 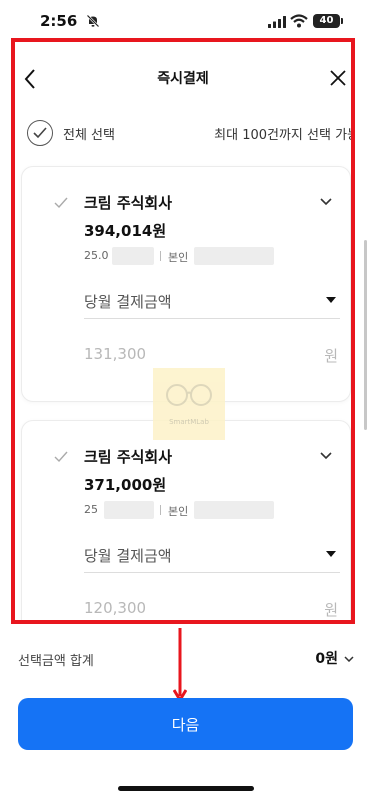 I want to click on status-time: 2:56, so click(x=59, y=21).